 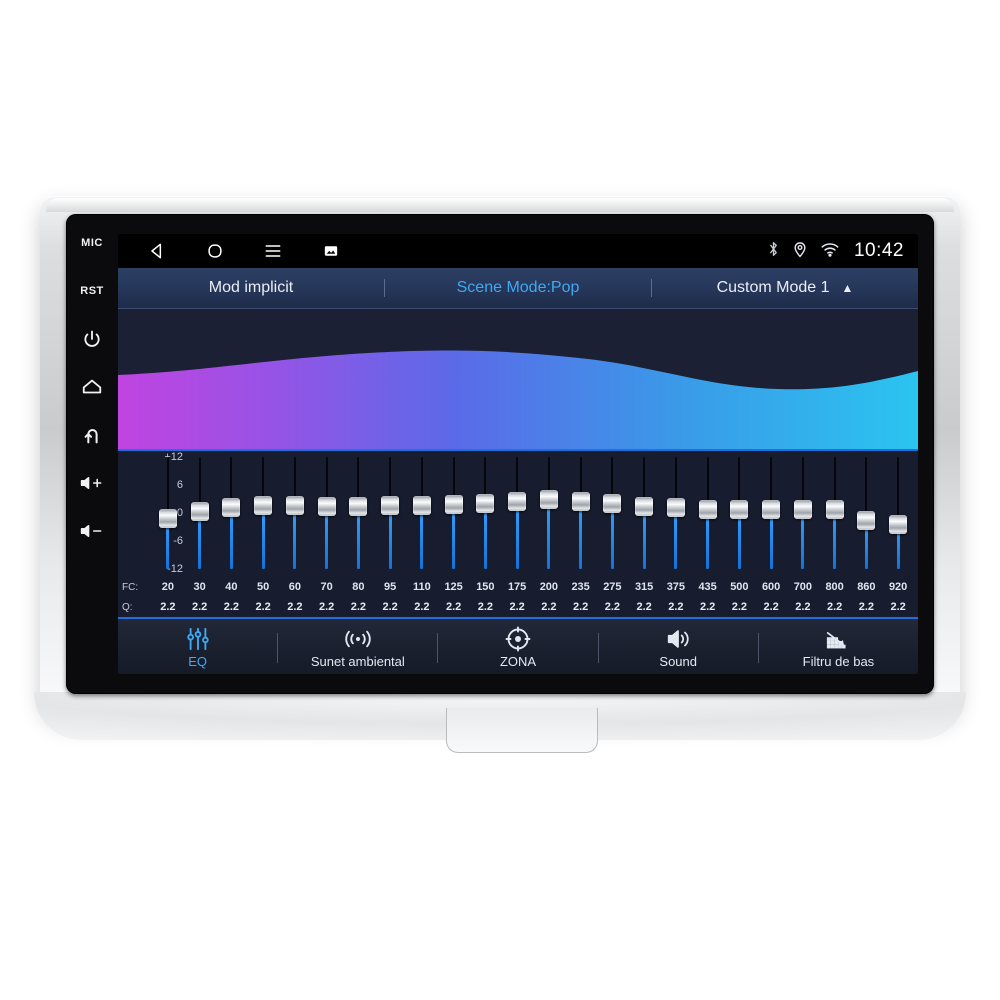 What do you see at coordinates (848, 288) in the screenshot?
I see `chevron-up-icon: ▲` at bounding box center [848, 288].